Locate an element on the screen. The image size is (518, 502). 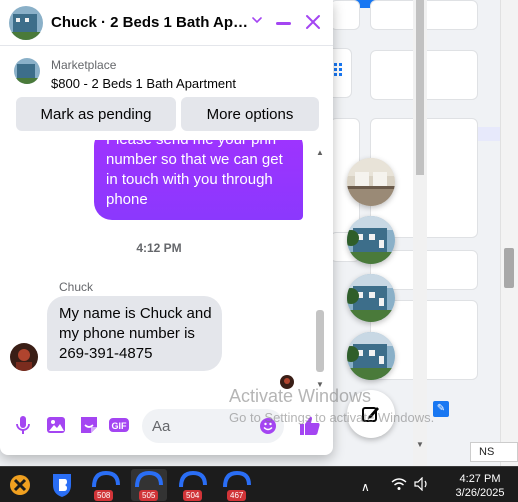
marketplace-label: Marketplace is located at coordinates (84, 65).